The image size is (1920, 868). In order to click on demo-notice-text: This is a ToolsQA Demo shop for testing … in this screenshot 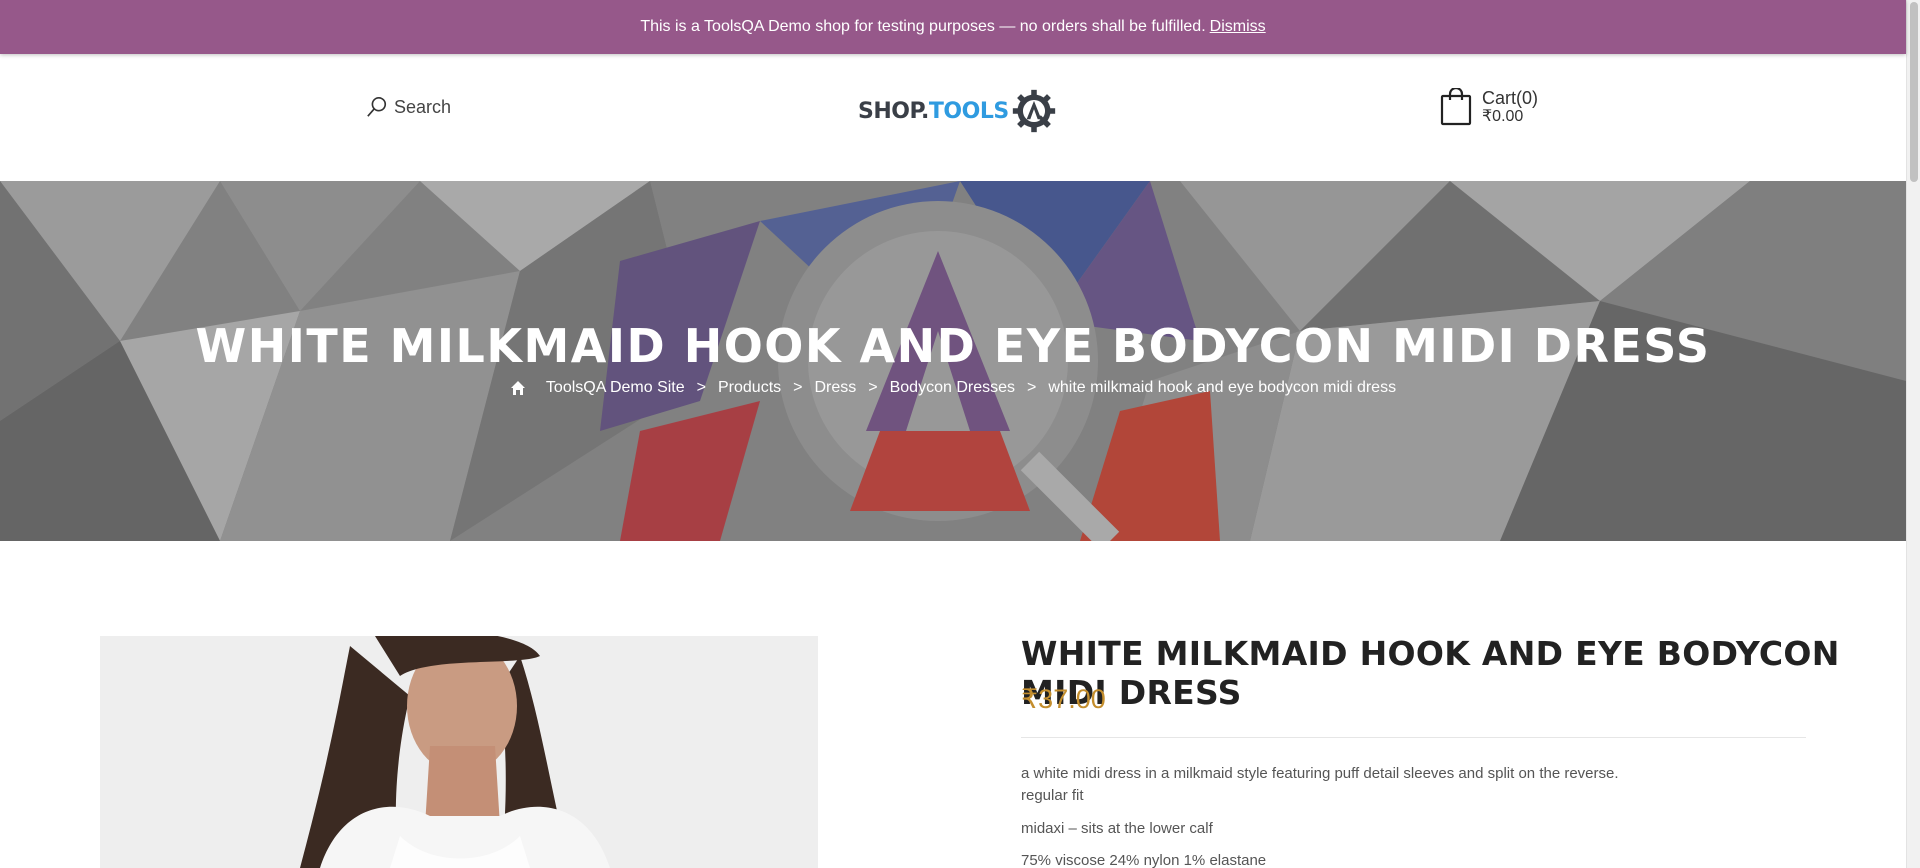, I will do `click(923, 26)`.